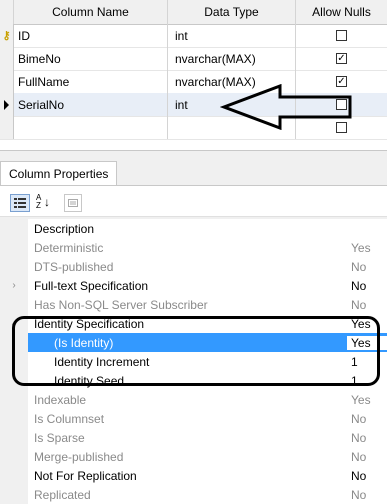 The image size is (387, 504). I want to click on property-name: Merge-published, so click(79, 456).